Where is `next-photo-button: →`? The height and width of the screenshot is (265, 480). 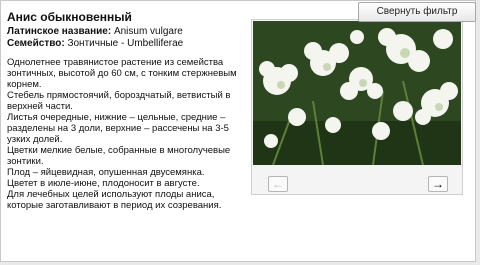 next-photo-button: → is located at coordinates (438, 184).